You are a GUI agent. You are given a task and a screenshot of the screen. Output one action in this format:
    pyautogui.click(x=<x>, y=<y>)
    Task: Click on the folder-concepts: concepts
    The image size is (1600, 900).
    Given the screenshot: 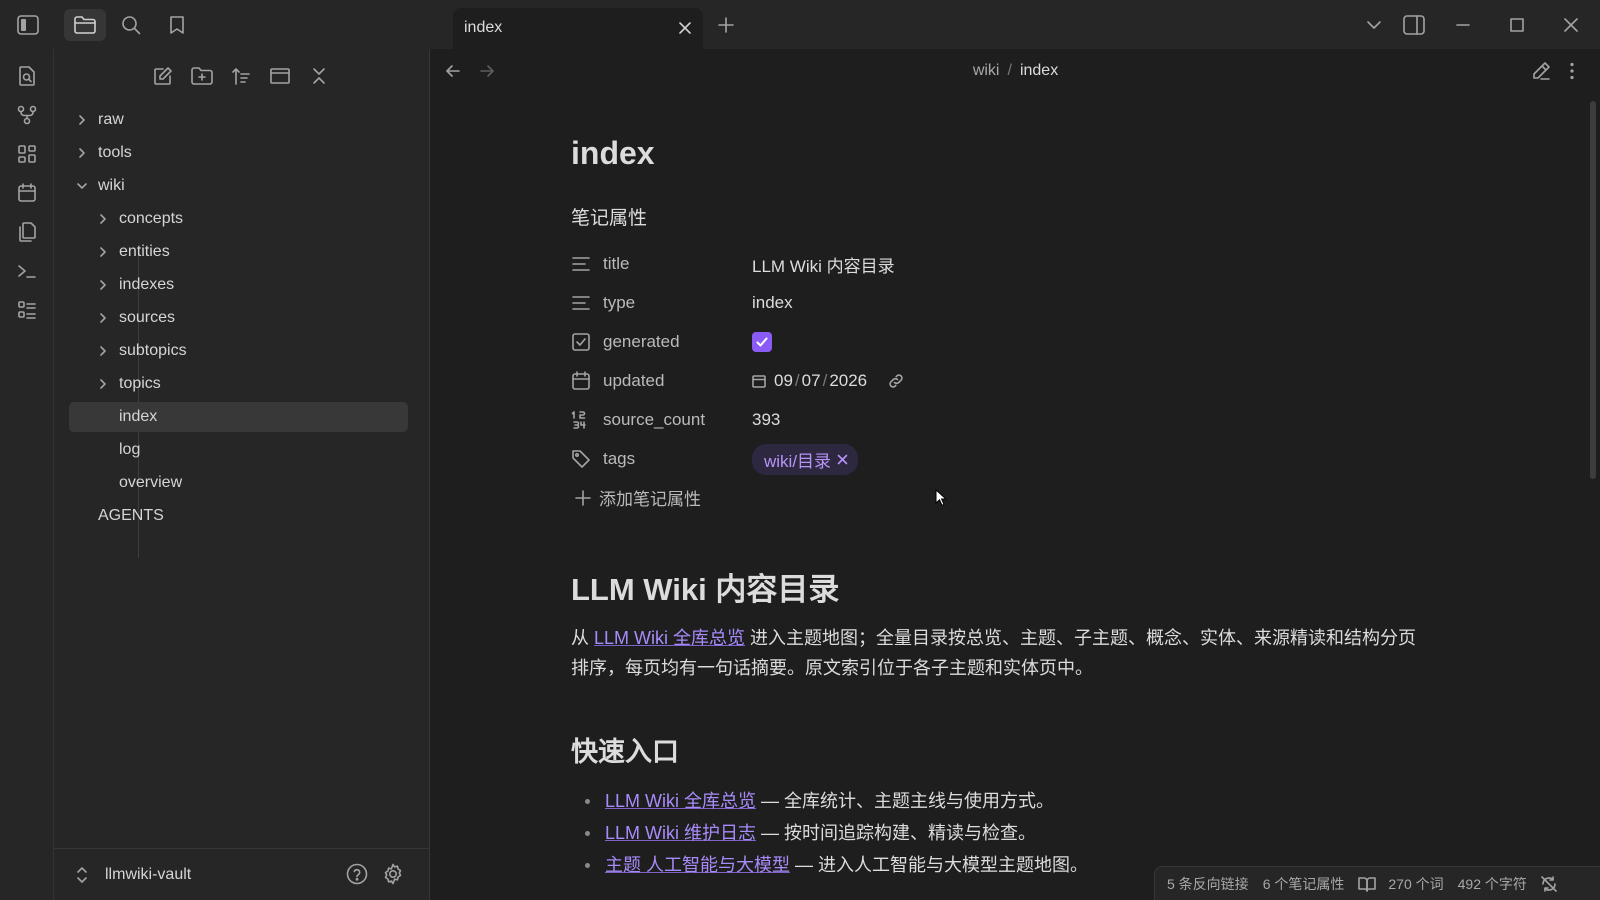 What is the action you would take?
    pyautogui.click(x=249, y=219)
    